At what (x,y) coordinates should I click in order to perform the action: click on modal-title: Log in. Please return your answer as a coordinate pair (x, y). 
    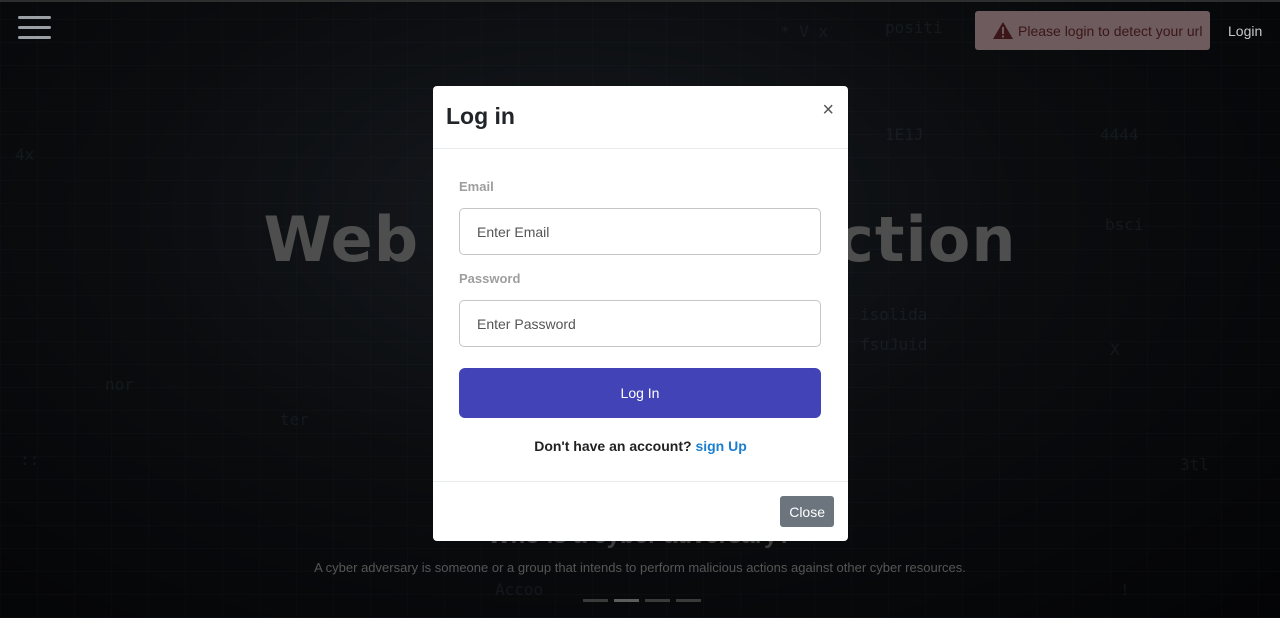
    Looking at the image, I should click on (480, 116).